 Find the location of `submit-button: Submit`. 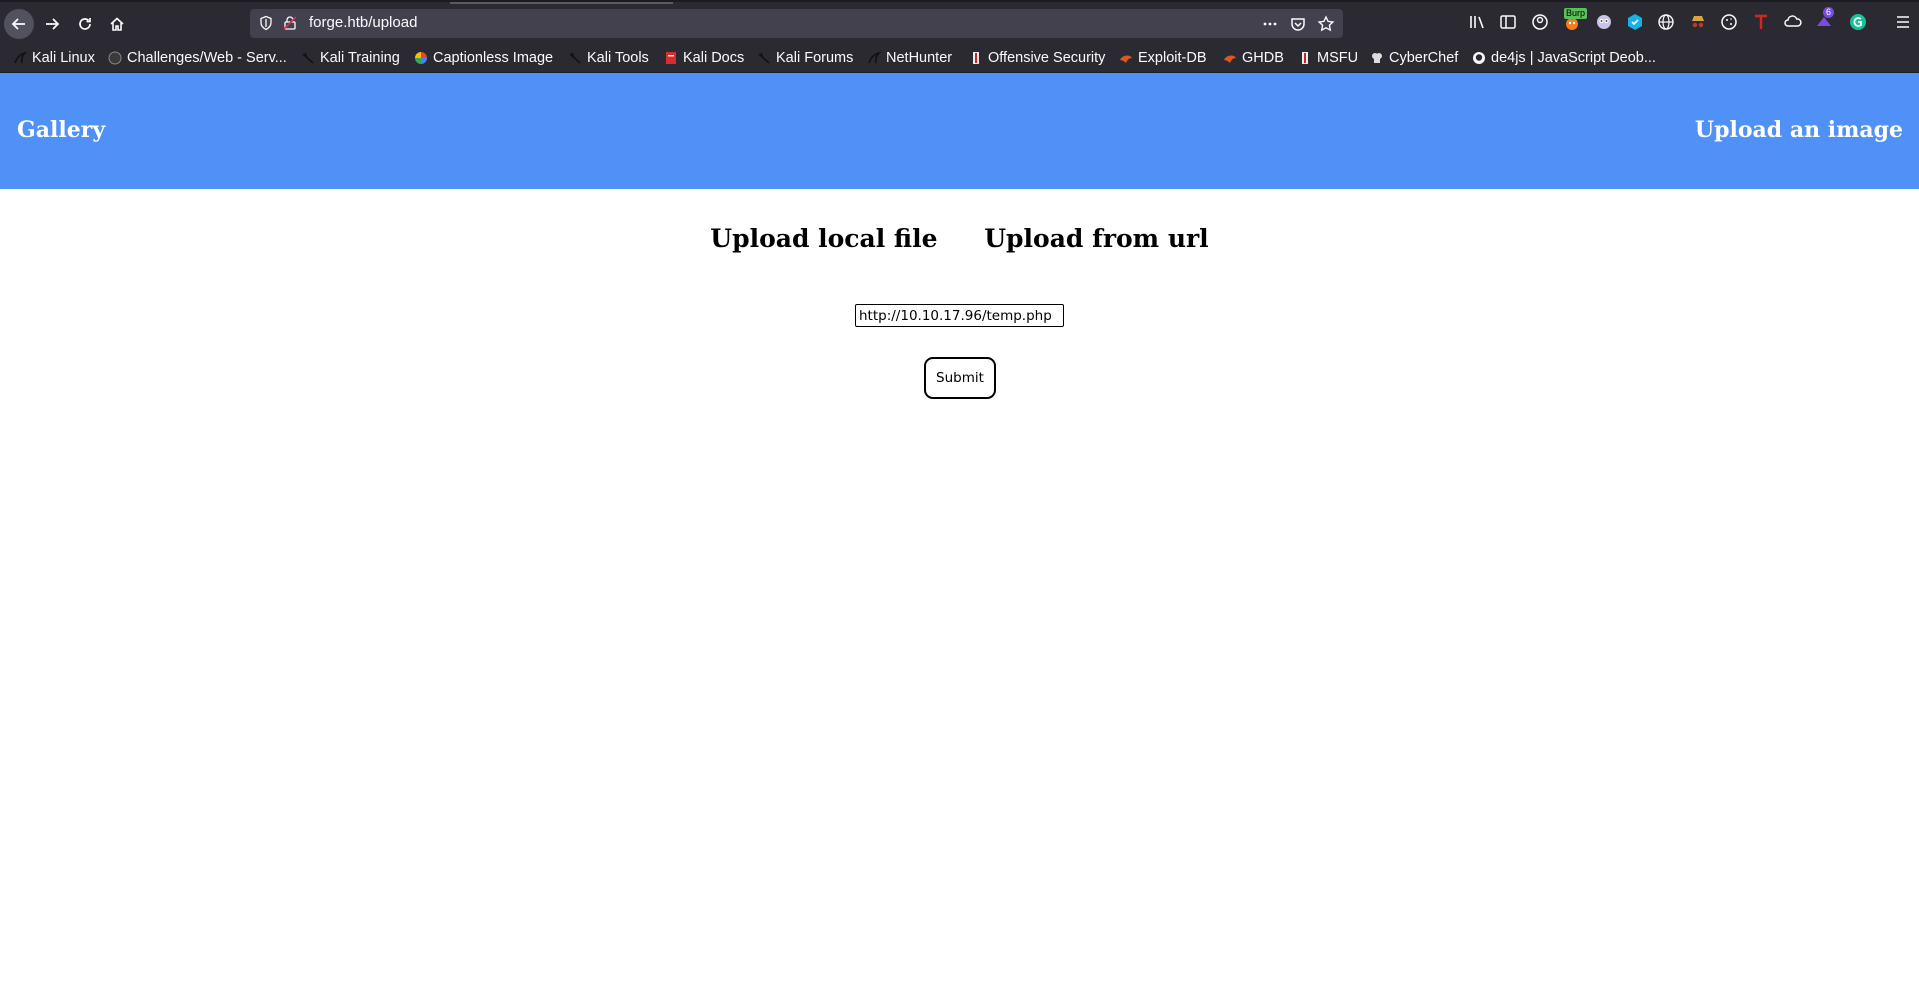

submit-button: Submit is located at coordinates (960, 378).